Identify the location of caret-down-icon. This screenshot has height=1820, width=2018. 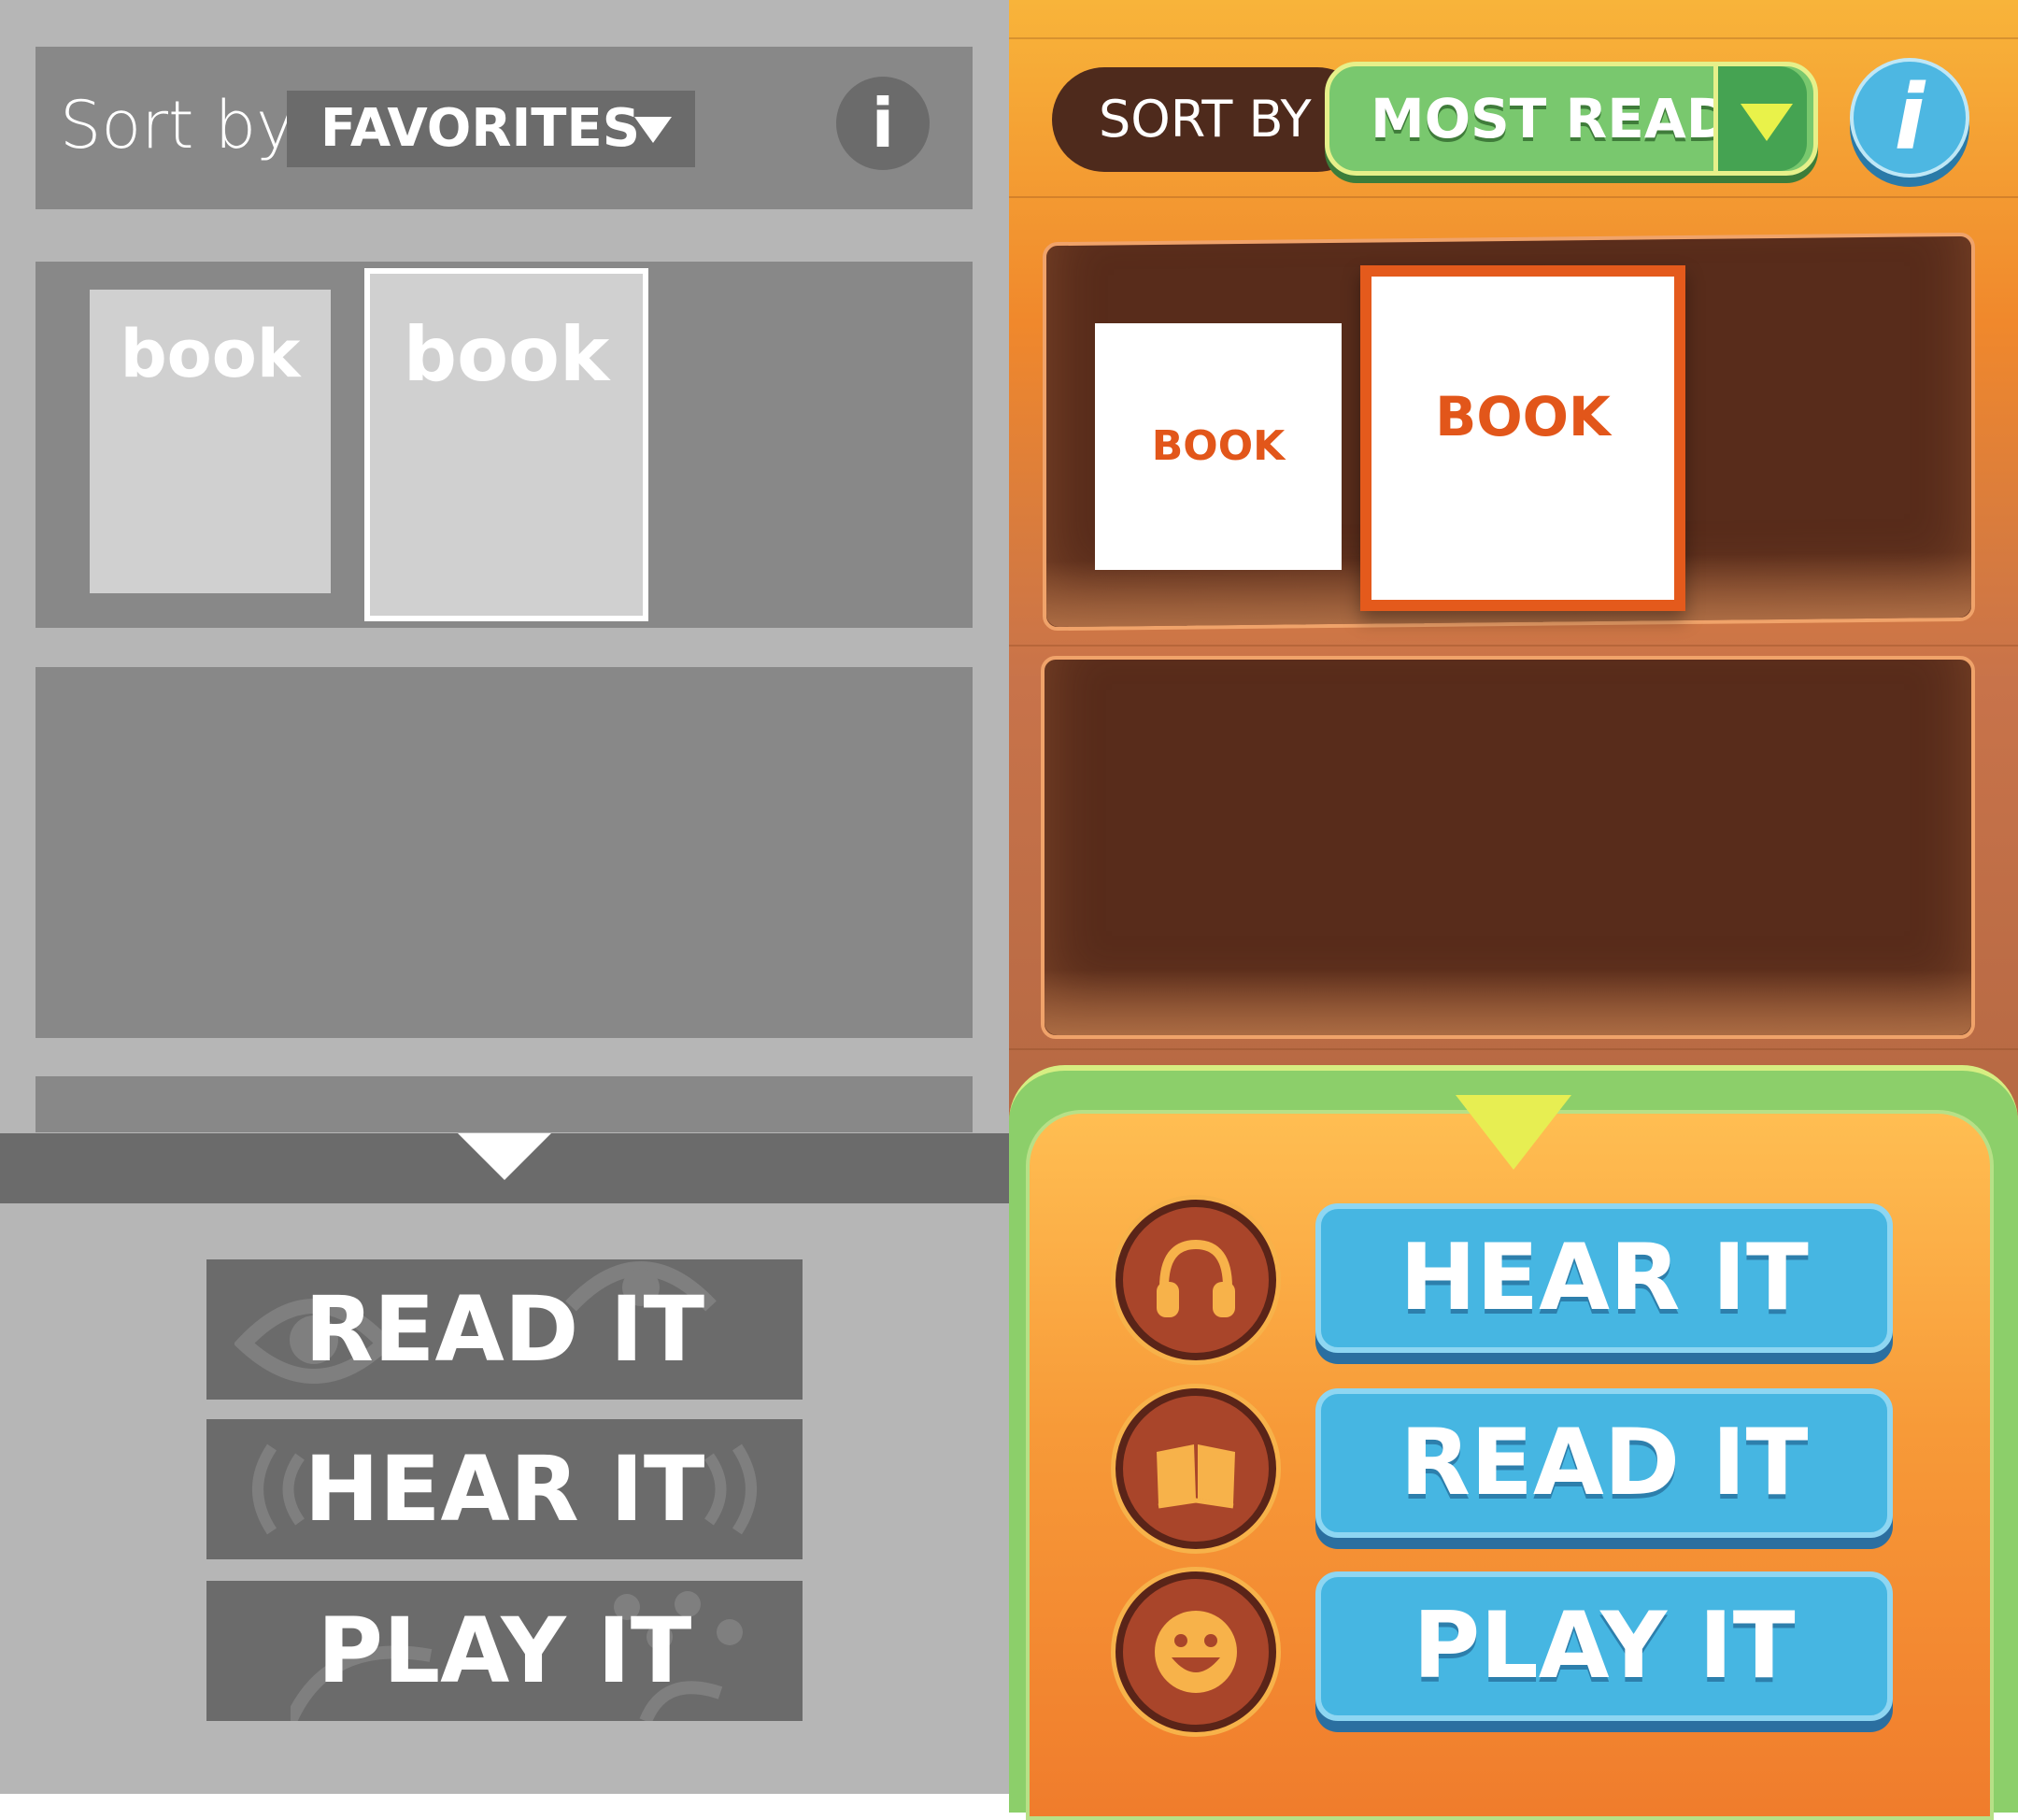
(653, 130).